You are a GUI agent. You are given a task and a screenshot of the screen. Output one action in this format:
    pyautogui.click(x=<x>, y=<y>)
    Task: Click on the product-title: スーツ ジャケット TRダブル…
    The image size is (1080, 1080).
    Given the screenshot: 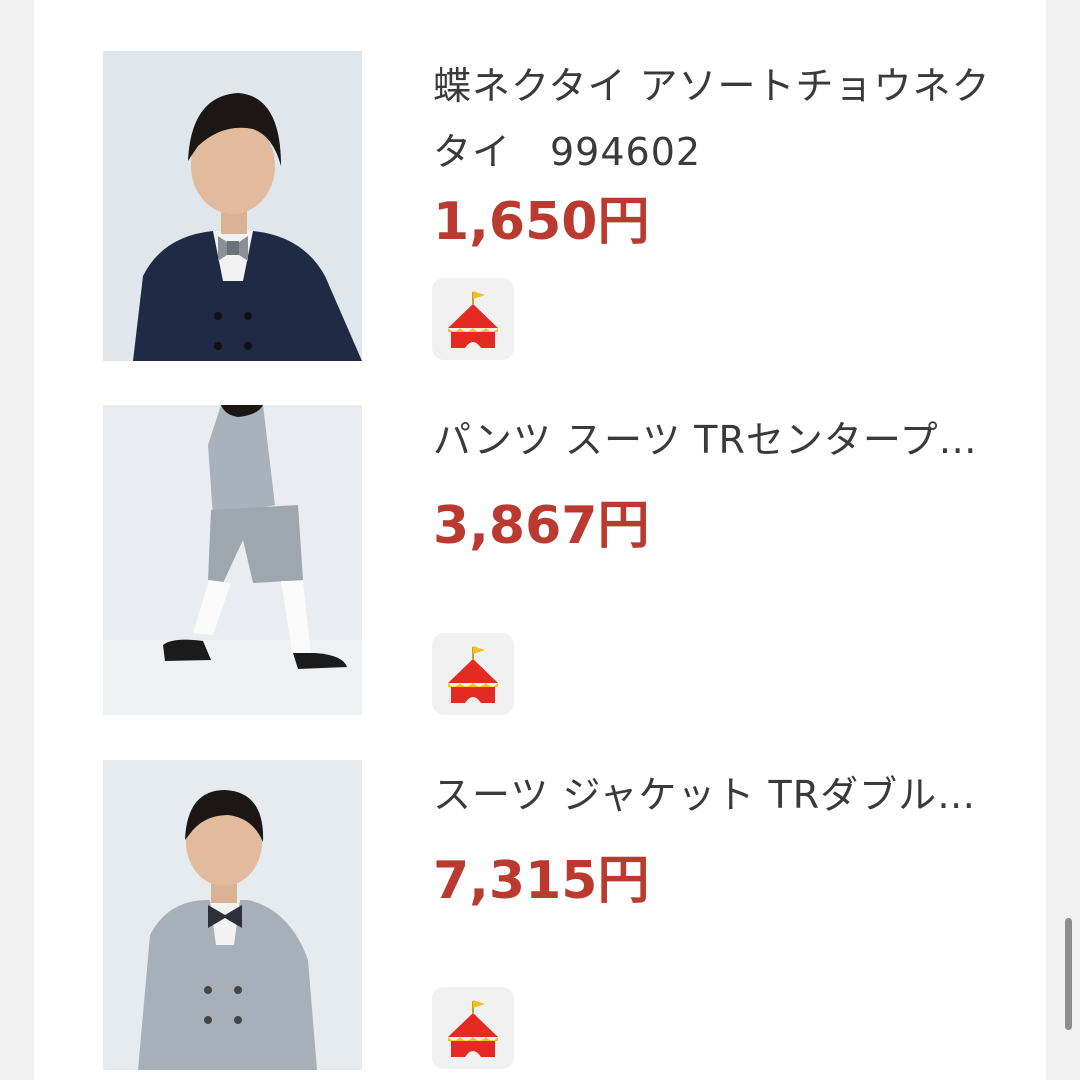 What is the action you would take?
    pyautogui.click(x=713, y=795)
    